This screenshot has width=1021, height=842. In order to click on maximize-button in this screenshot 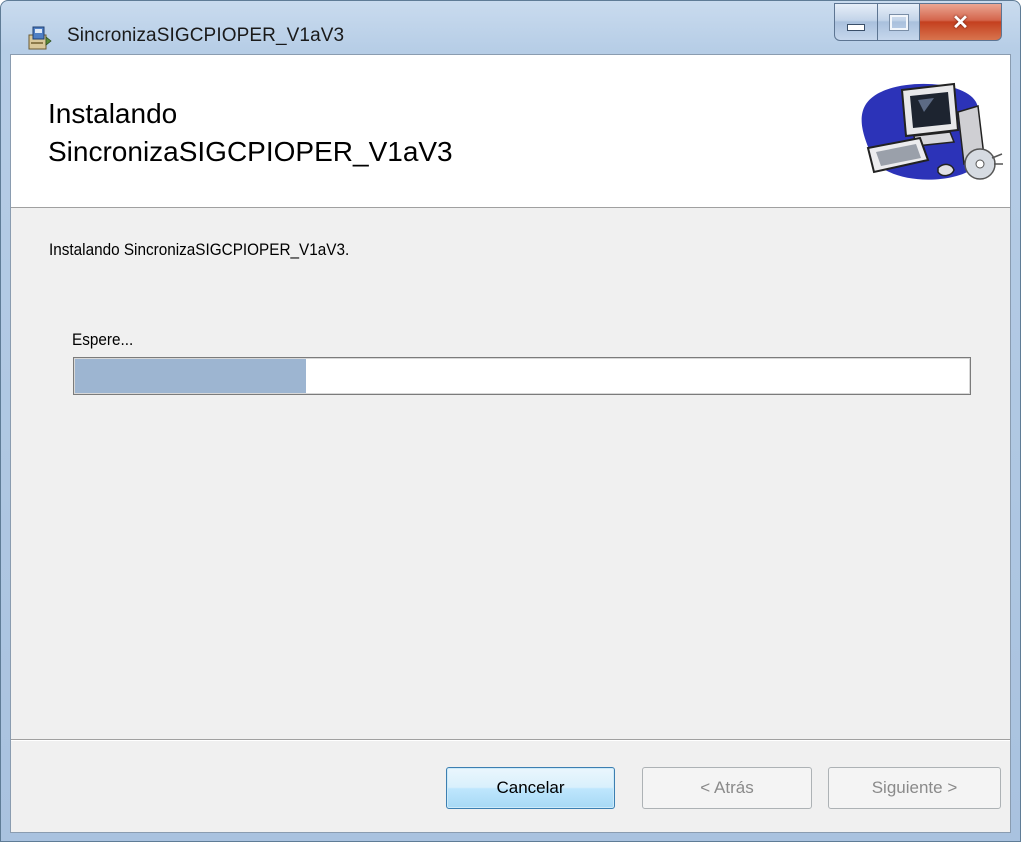, I will do `click(899, 22)`.